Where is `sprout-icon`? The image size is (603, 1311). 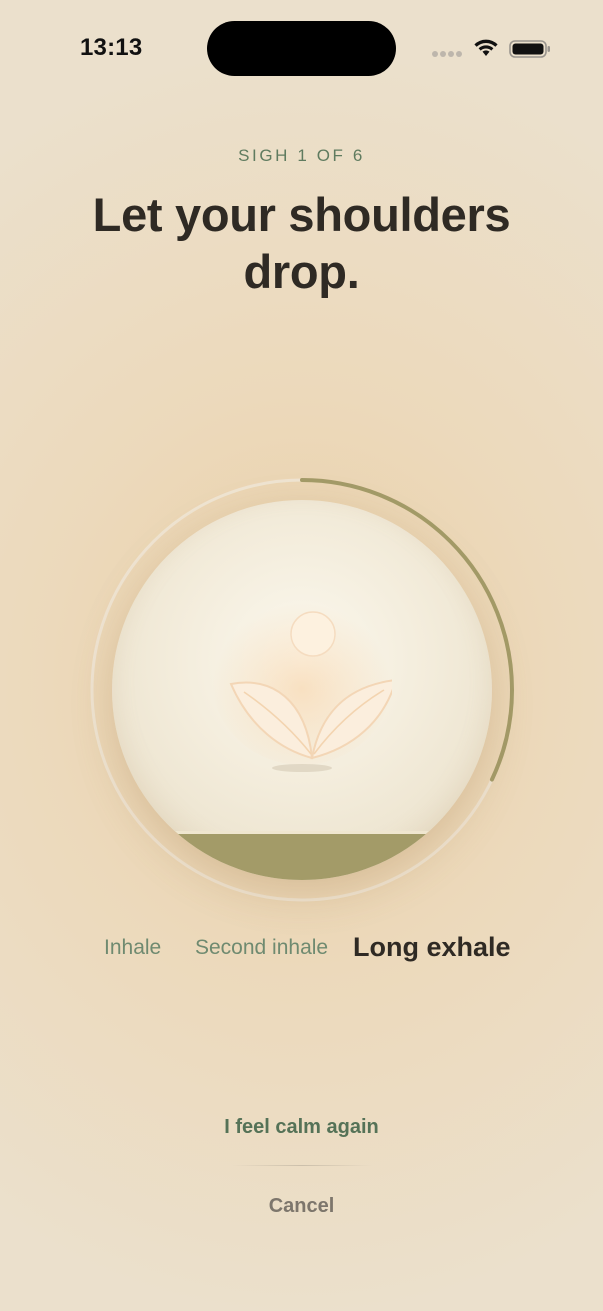 sprout-icon is located at coordinates (302, 686).